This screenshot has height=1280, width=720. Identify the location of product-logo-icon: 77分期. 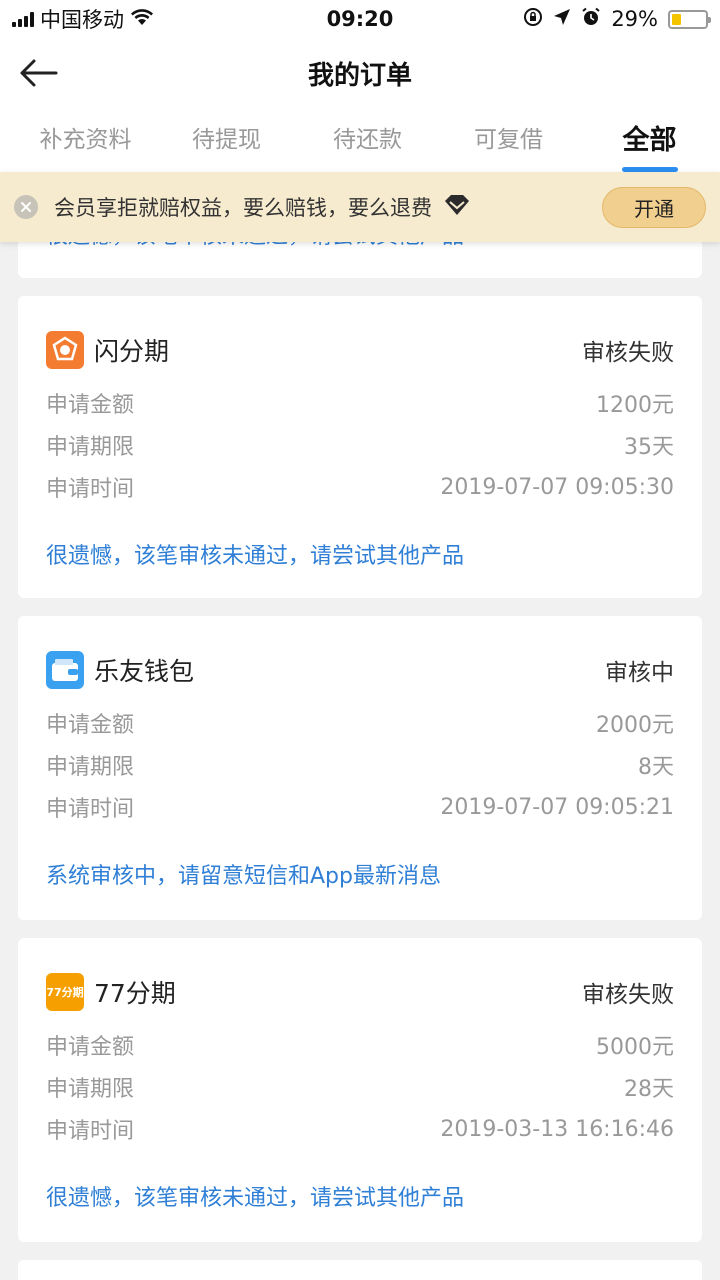
(65, 992).